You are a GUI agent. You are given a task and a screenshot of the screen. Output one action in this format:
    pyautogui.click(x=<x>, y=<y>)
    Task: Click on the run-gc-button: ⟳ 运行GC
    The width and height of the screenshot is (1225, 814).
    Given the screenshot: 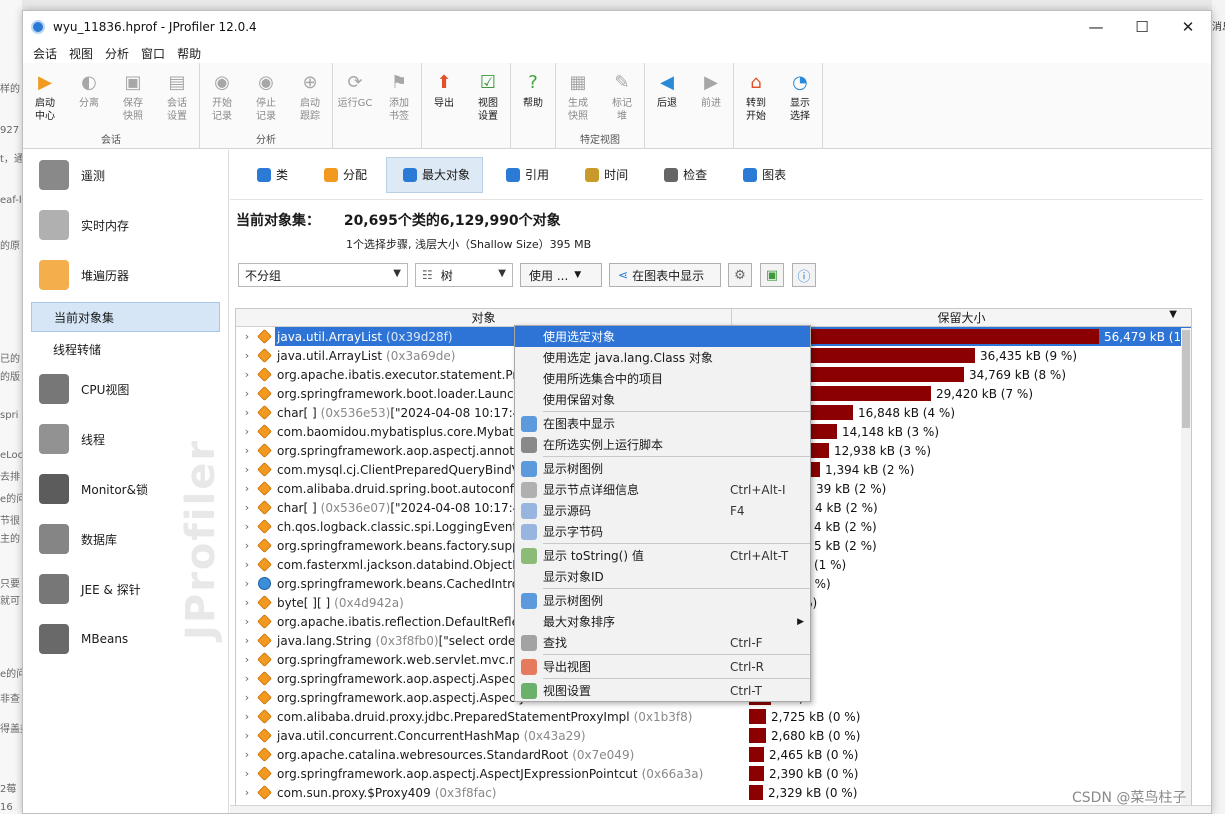 What is the action you would take?
    pyautogui.click(x=355, y=97)
    